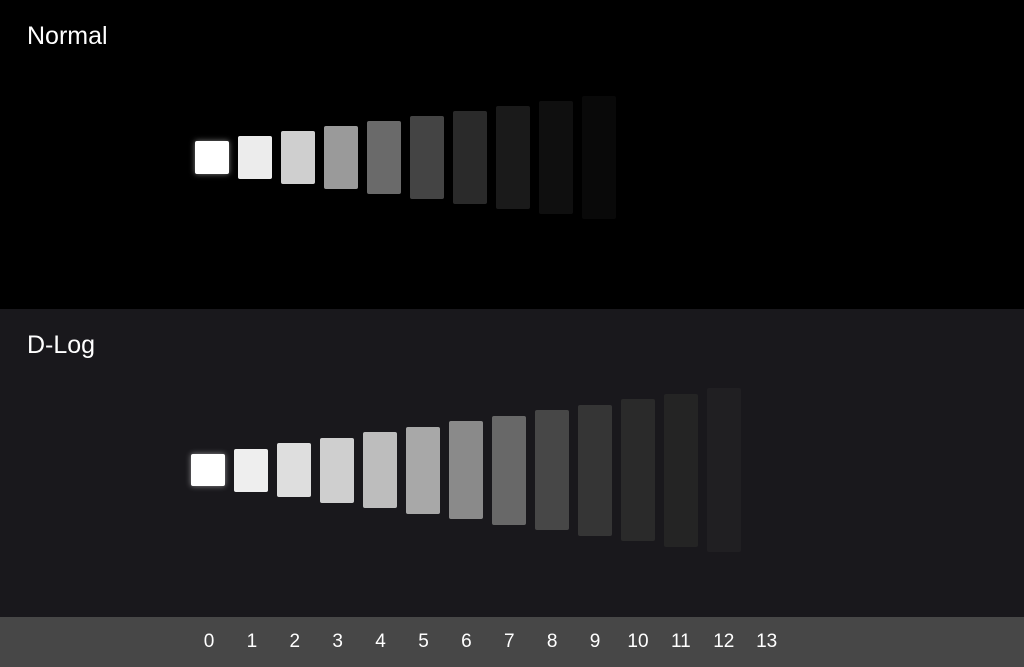 The width and height of the screenshot is (1024, 667). What do you see at coordinates (209, 641) in the screenshot?
I see `stop-label-0: 0` at bounding box center [209, 641].